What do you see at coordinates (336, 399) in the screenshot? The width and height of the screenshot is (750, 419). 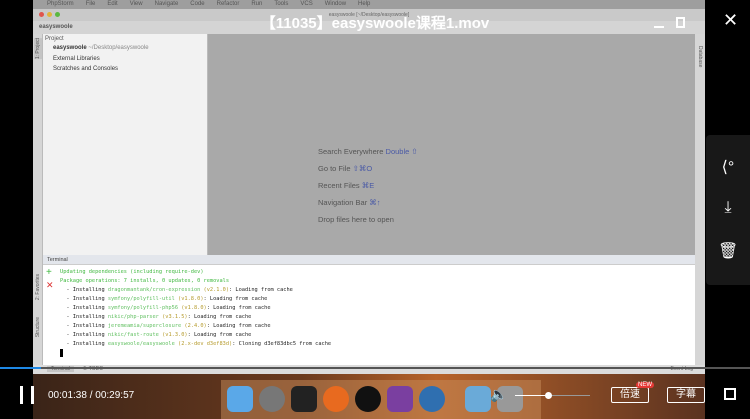 I see `firefox-icon` at bounding box center [336, 399].